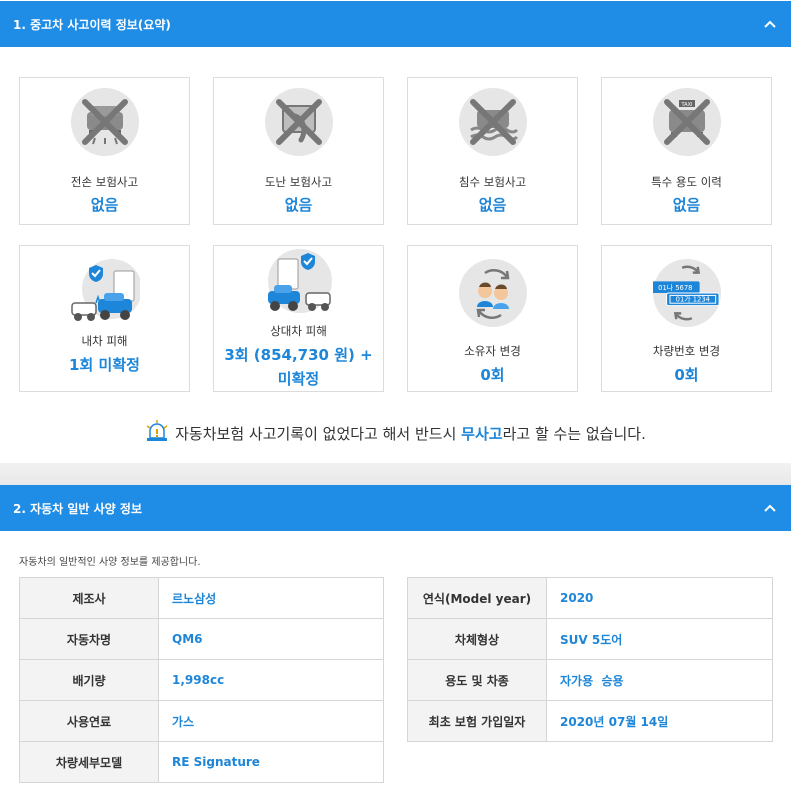 This screenshot has width=791, height=797. What do you see at coordinates (659, 680) in the screenshot?
I see `spec-value: 자가용 승용` at bounding box center [659, 680].